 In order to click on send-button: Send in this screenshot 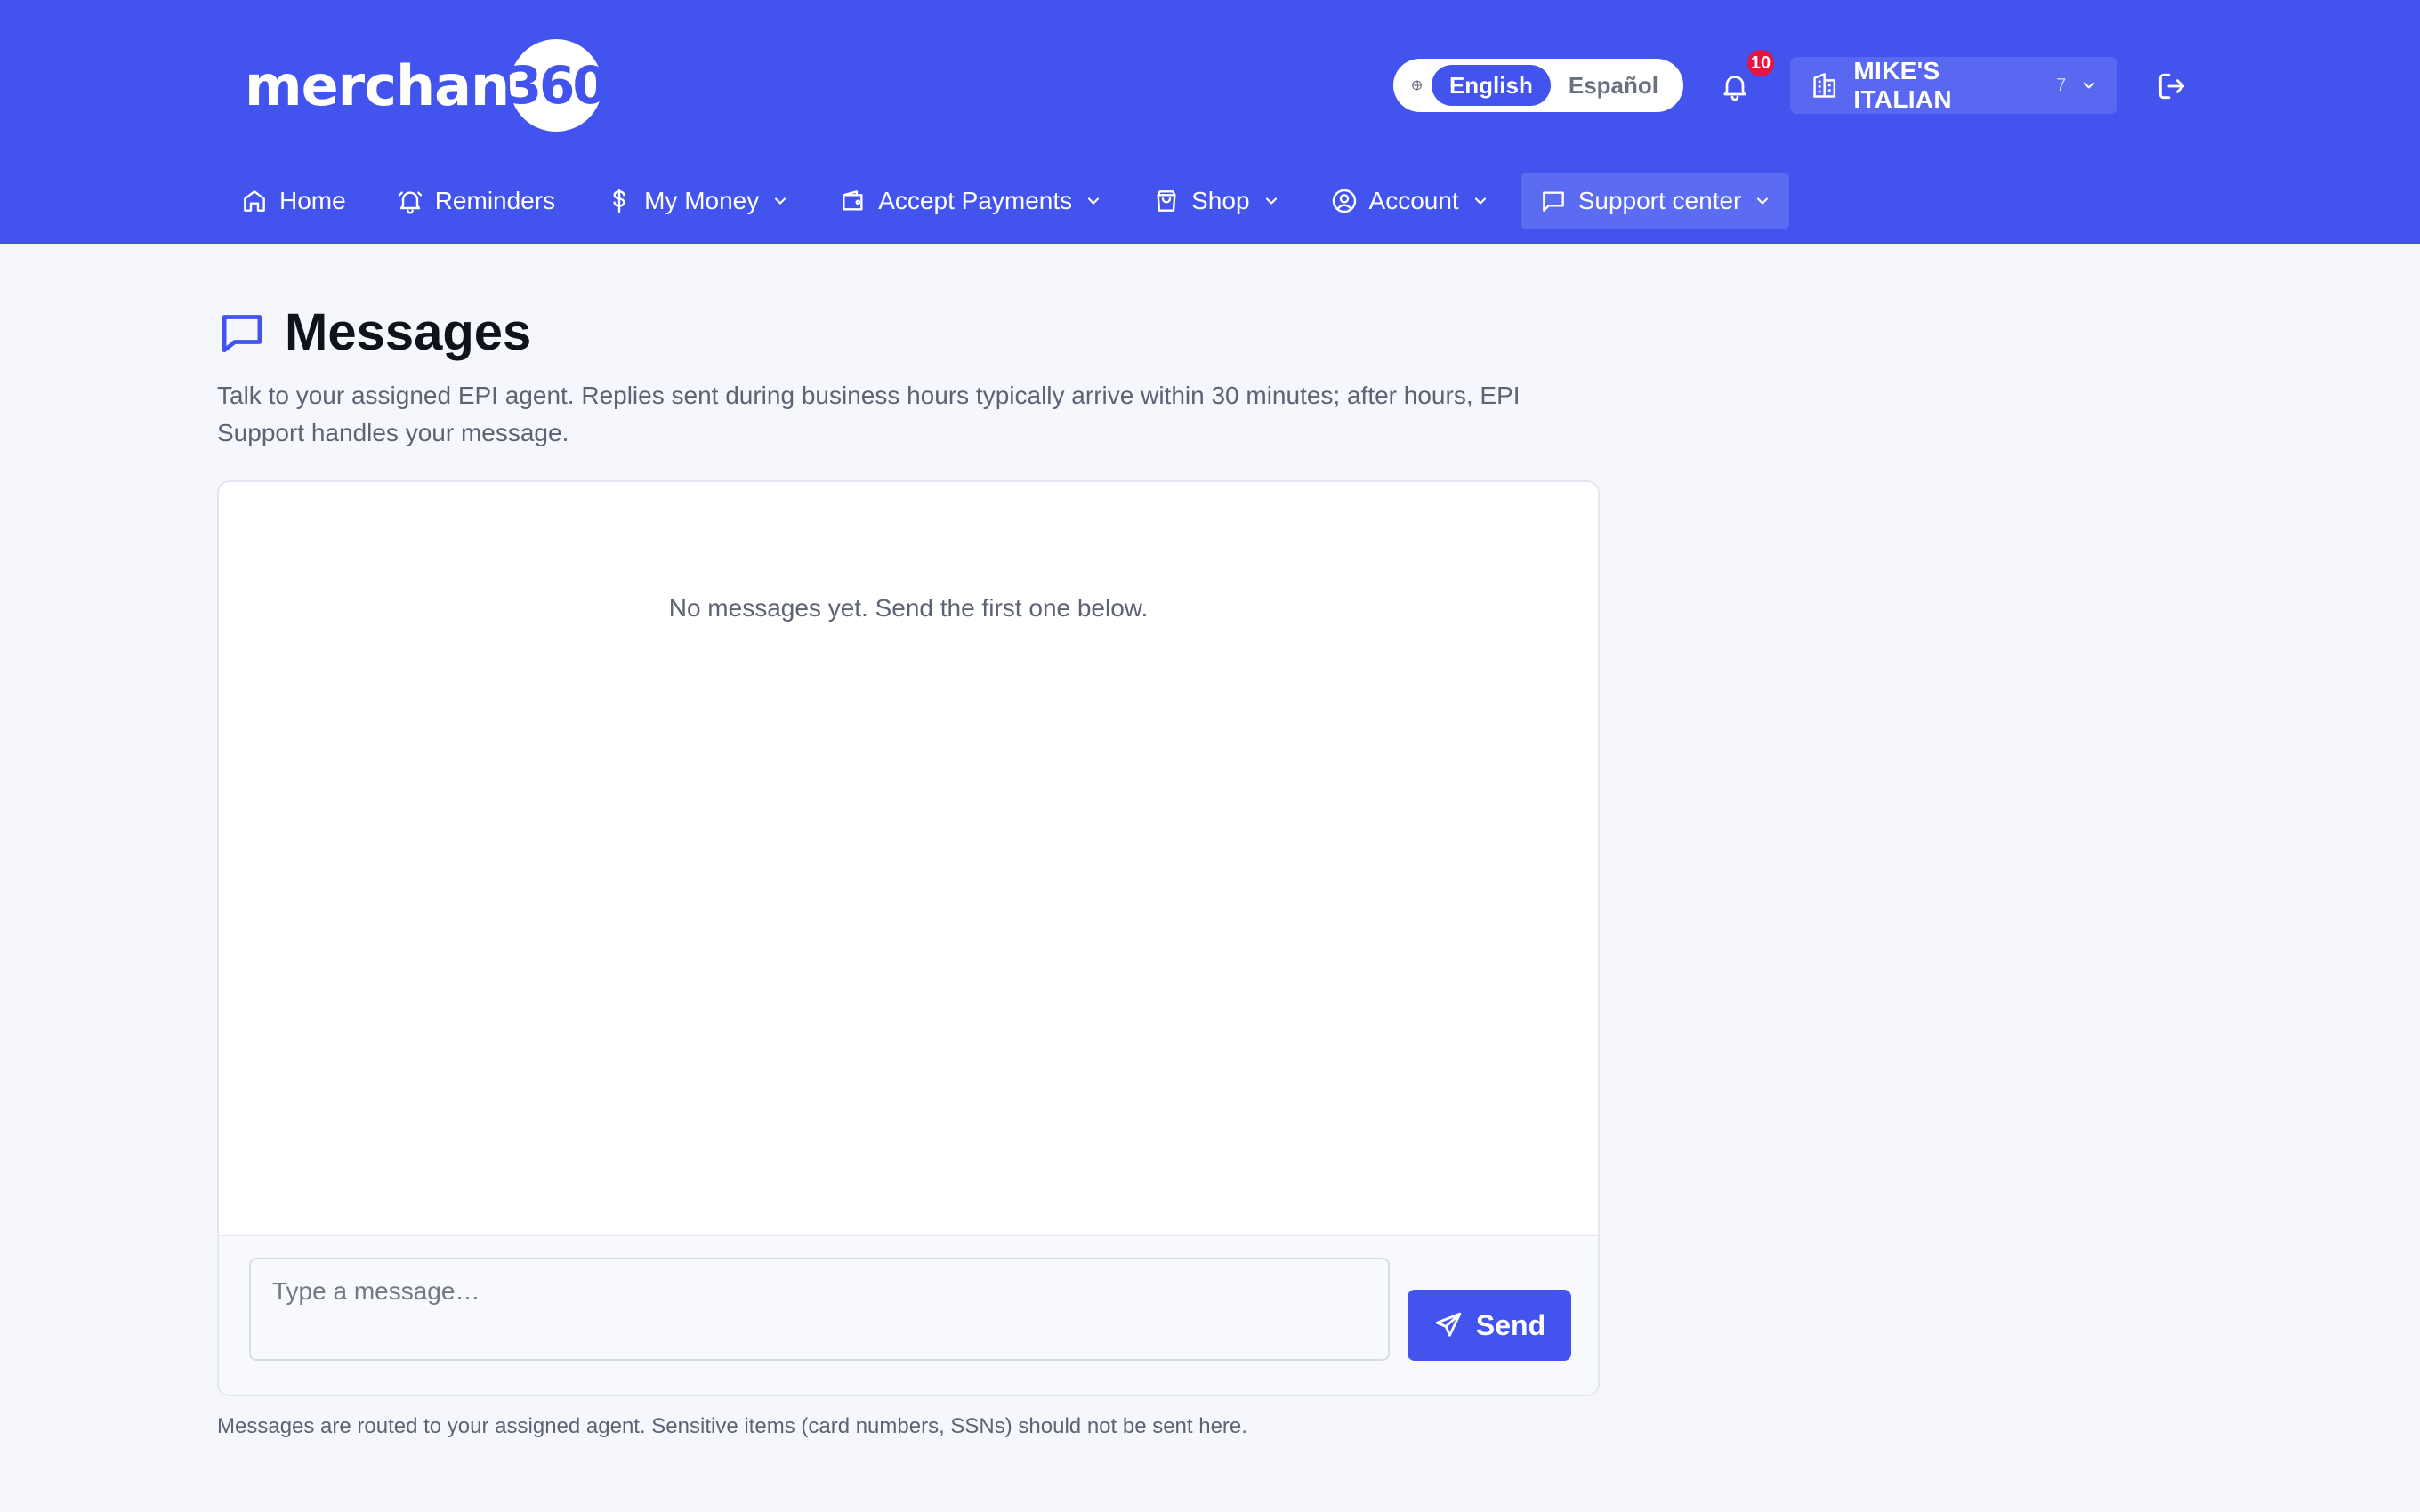, I will do `click(1489, 1325)`.